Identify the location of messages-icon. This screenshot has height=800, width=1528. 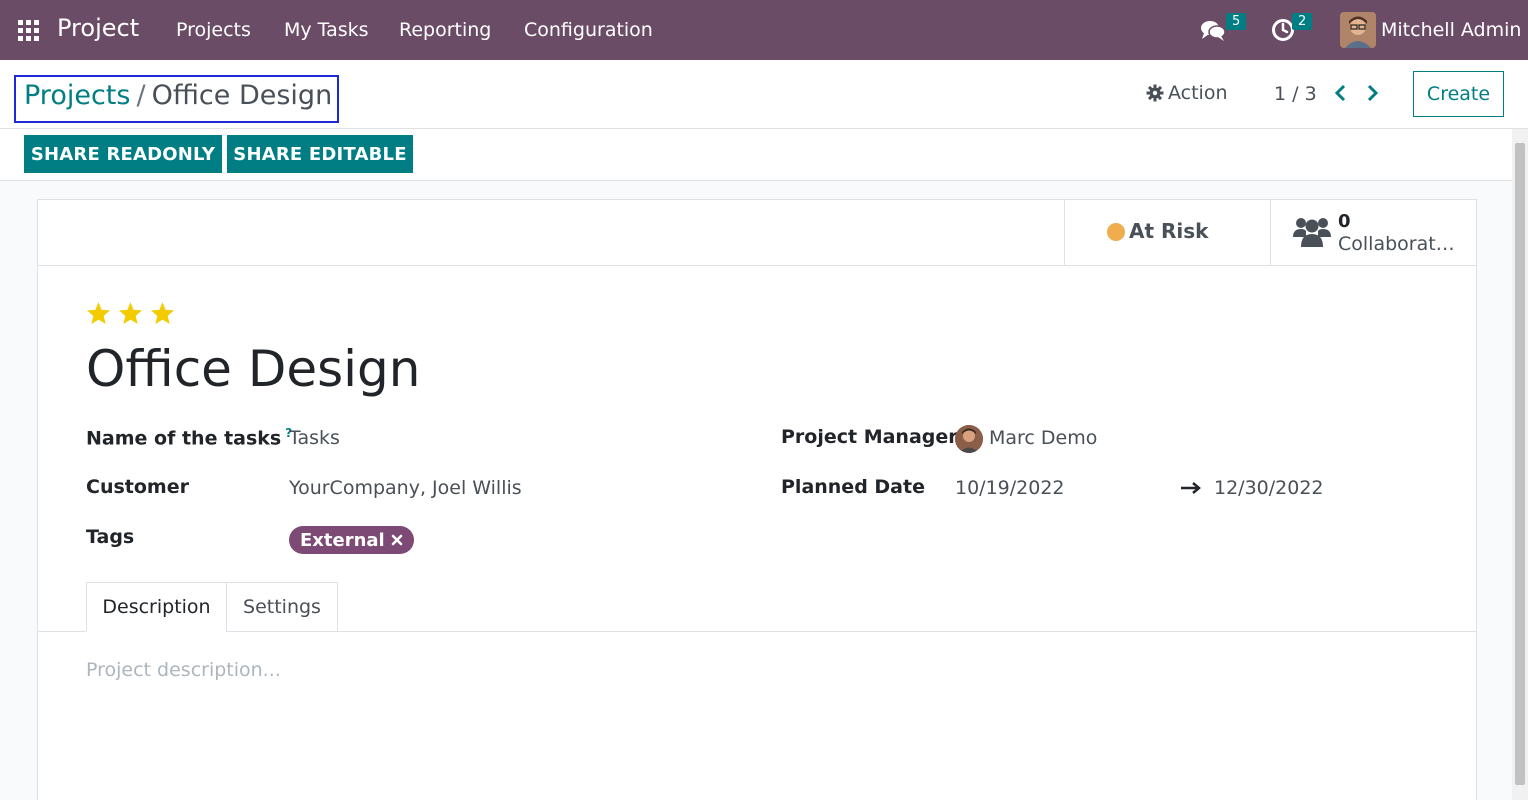
(1213, 32).